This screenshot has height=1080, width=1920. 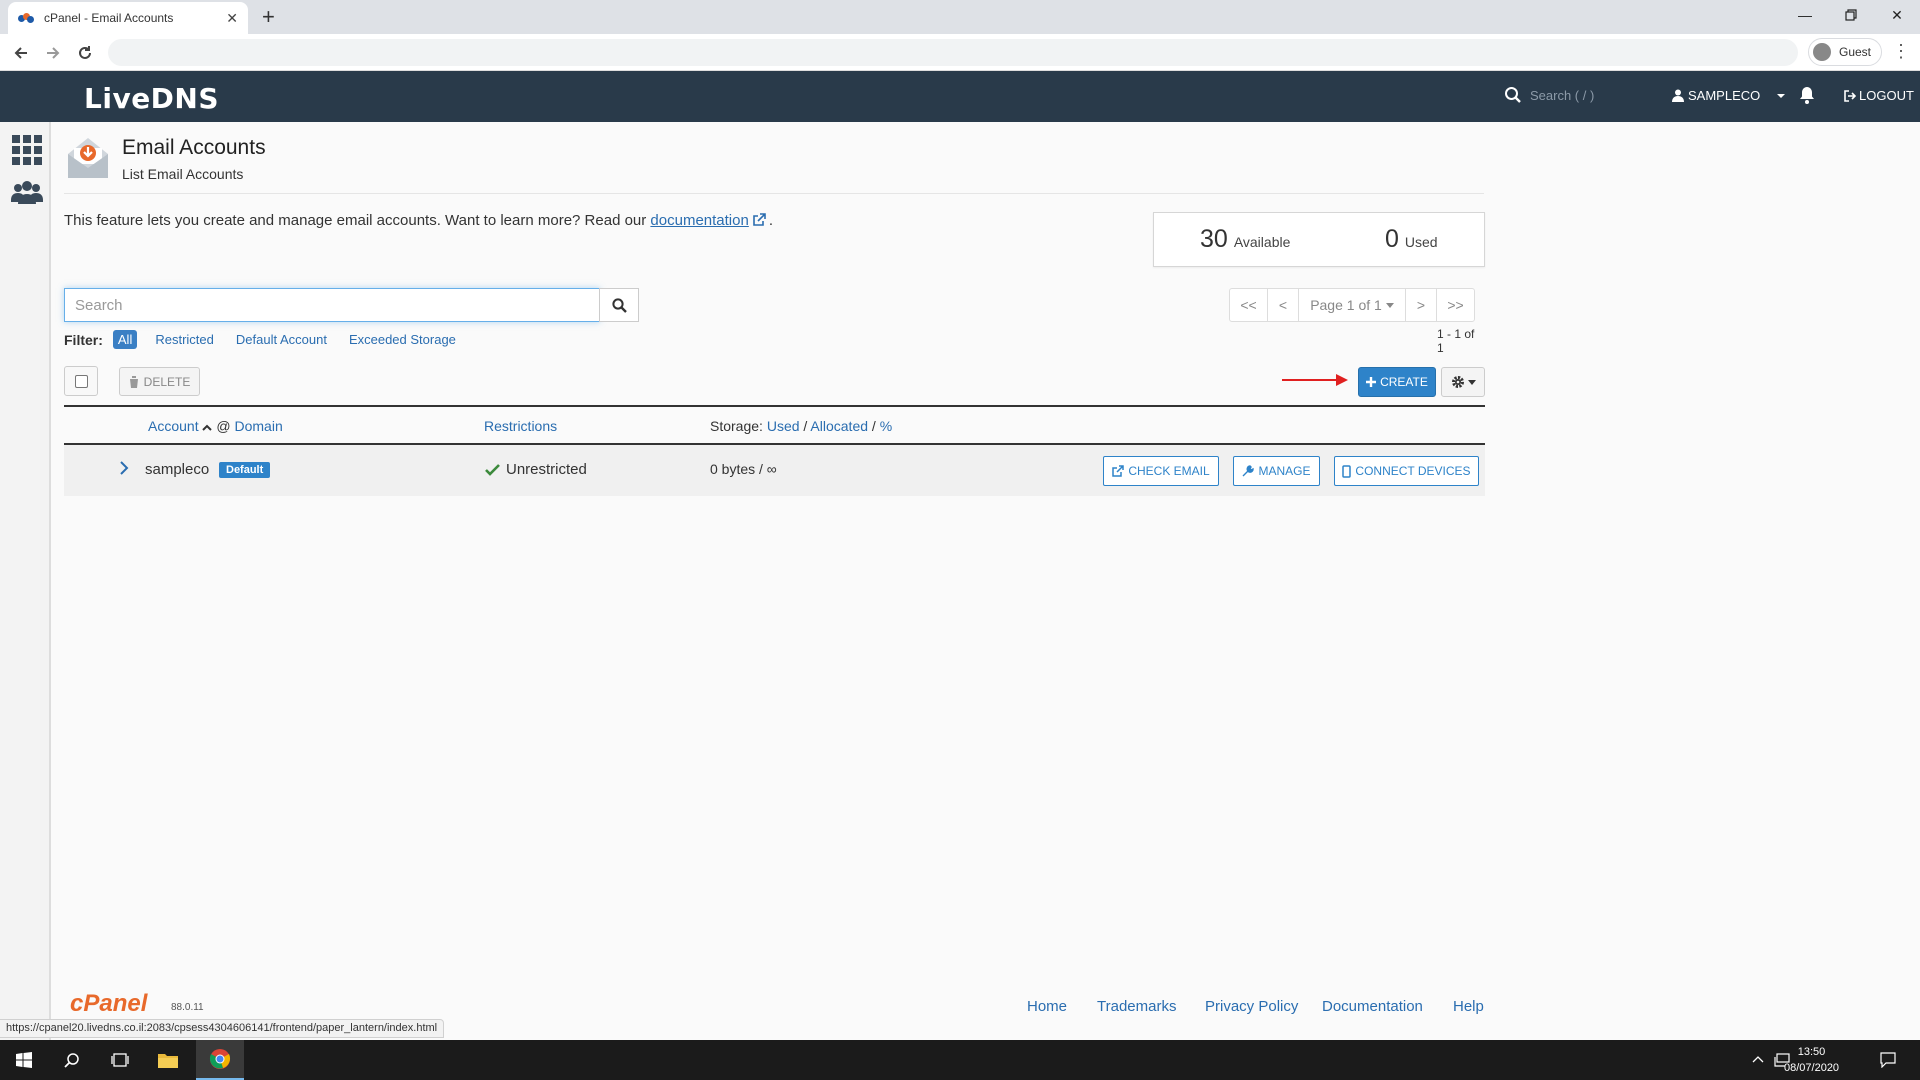 I want to click on used-label: Used, so click(x=1421, y=242).